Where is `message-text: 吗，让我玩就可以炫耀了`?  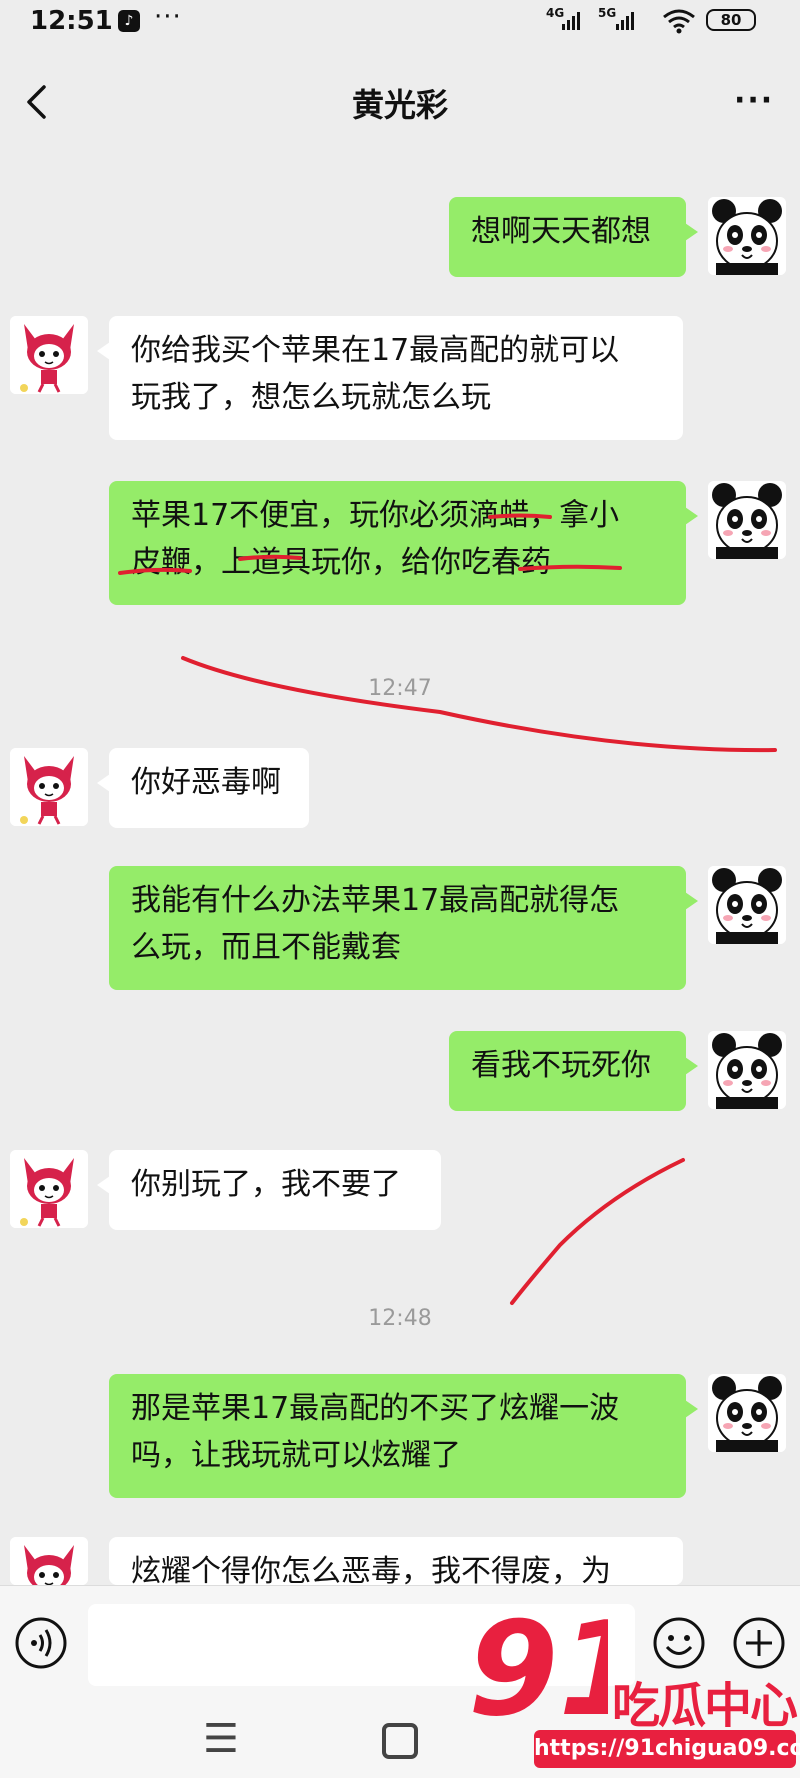 message-text: 吗，让我玩就可以炫耀了 is located at coordinates (296, 1455).